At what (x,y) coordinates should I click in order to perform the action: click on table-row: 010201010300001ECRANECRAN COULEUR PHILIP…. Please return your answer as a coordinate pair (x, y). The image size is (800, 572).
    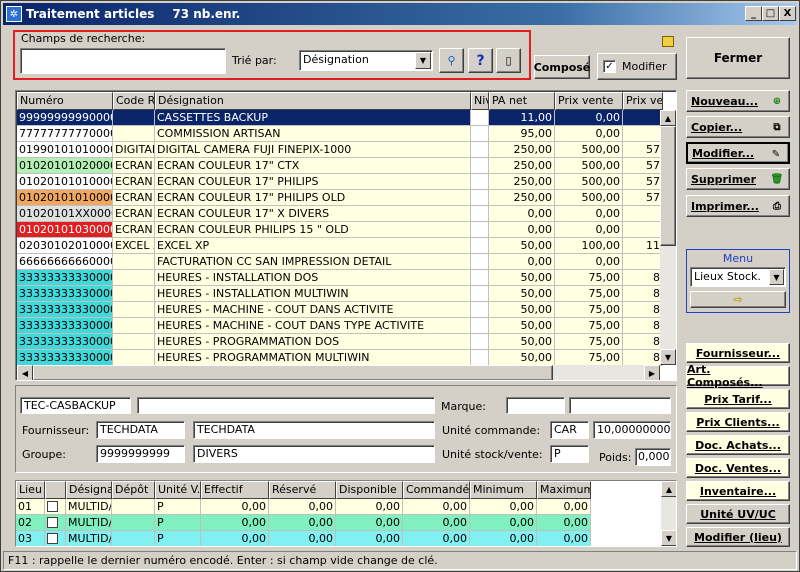
    Looking at the image, I should click on (340, 230).